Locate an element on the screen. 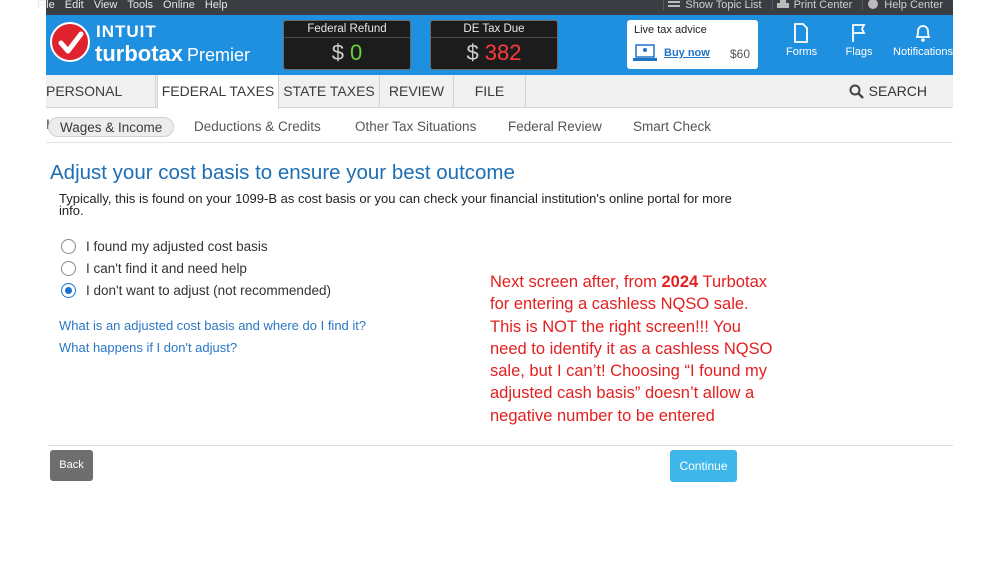  tab-state-taxes: STATE TAXES is located at coordinates (329, 91).